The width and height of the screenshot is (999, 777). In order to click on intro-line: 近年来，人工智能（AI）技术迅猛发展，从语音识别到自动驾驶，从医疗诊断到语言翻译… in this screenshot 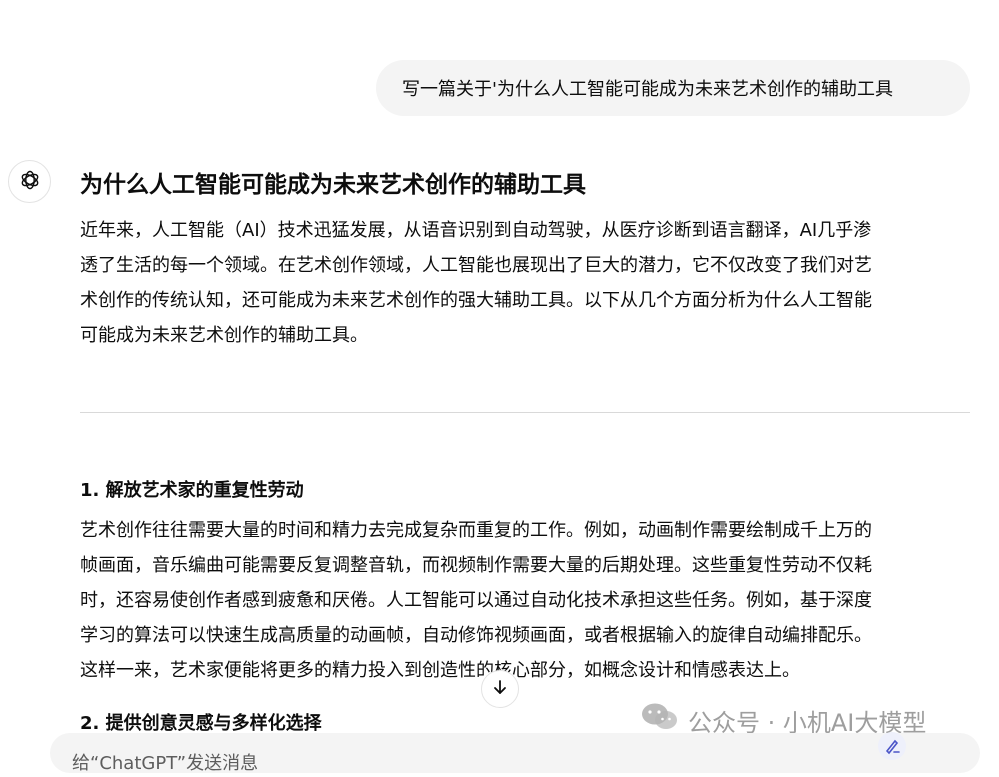, I will do `click(476, 230)`.